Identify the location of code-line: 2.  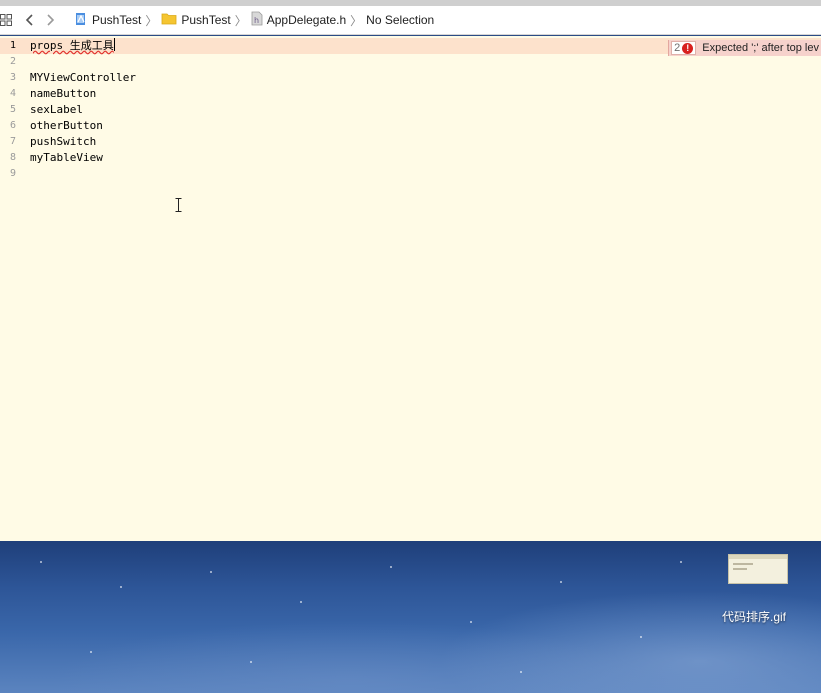
(410, 62).